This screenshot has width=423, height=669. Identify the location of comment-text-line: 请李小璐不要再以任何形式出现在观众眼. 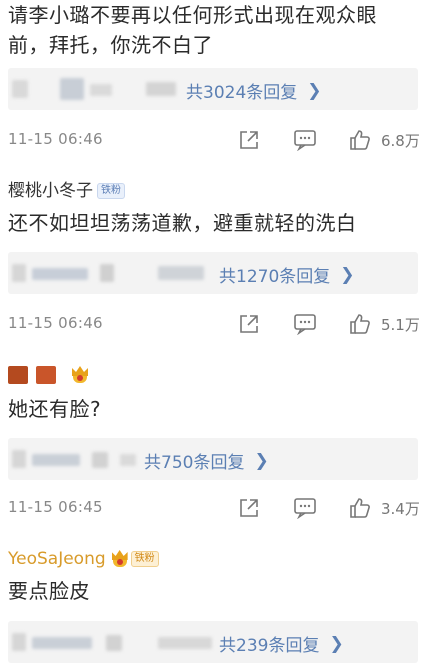
(192, 15).